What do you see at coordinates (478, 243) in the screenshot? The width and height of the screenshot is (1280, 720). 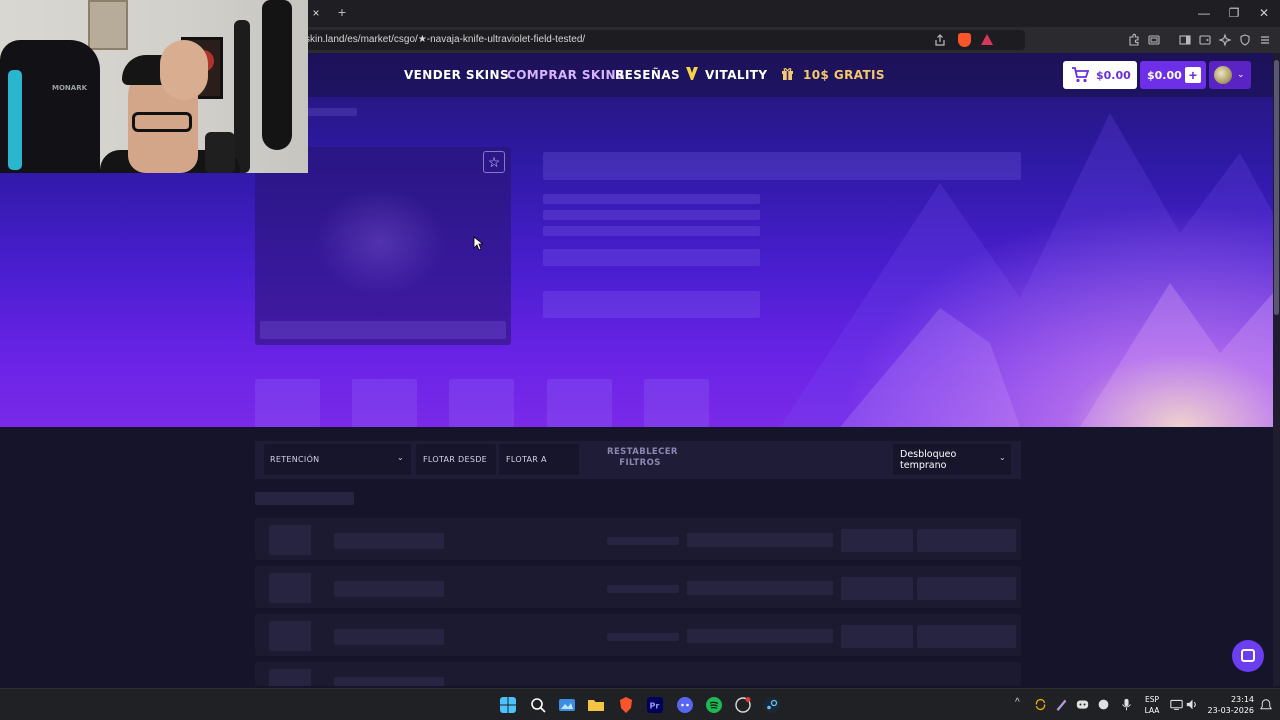 I see `mouse-cursor-icon` at bounding box center [478, 243].